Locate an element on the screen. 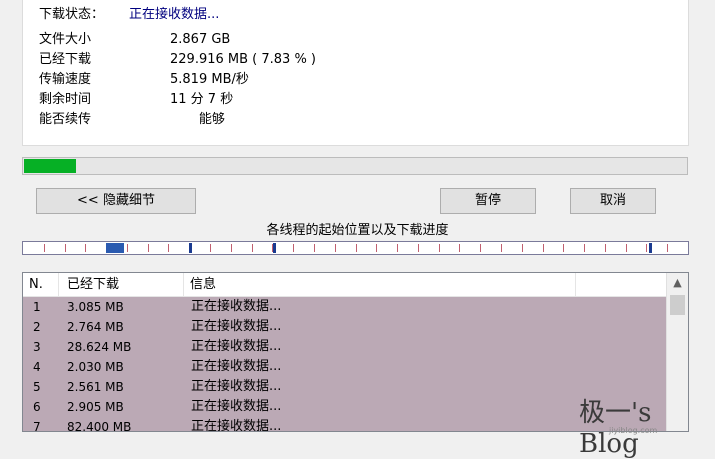  row-number: 6 is located at coordinates (37, 407).